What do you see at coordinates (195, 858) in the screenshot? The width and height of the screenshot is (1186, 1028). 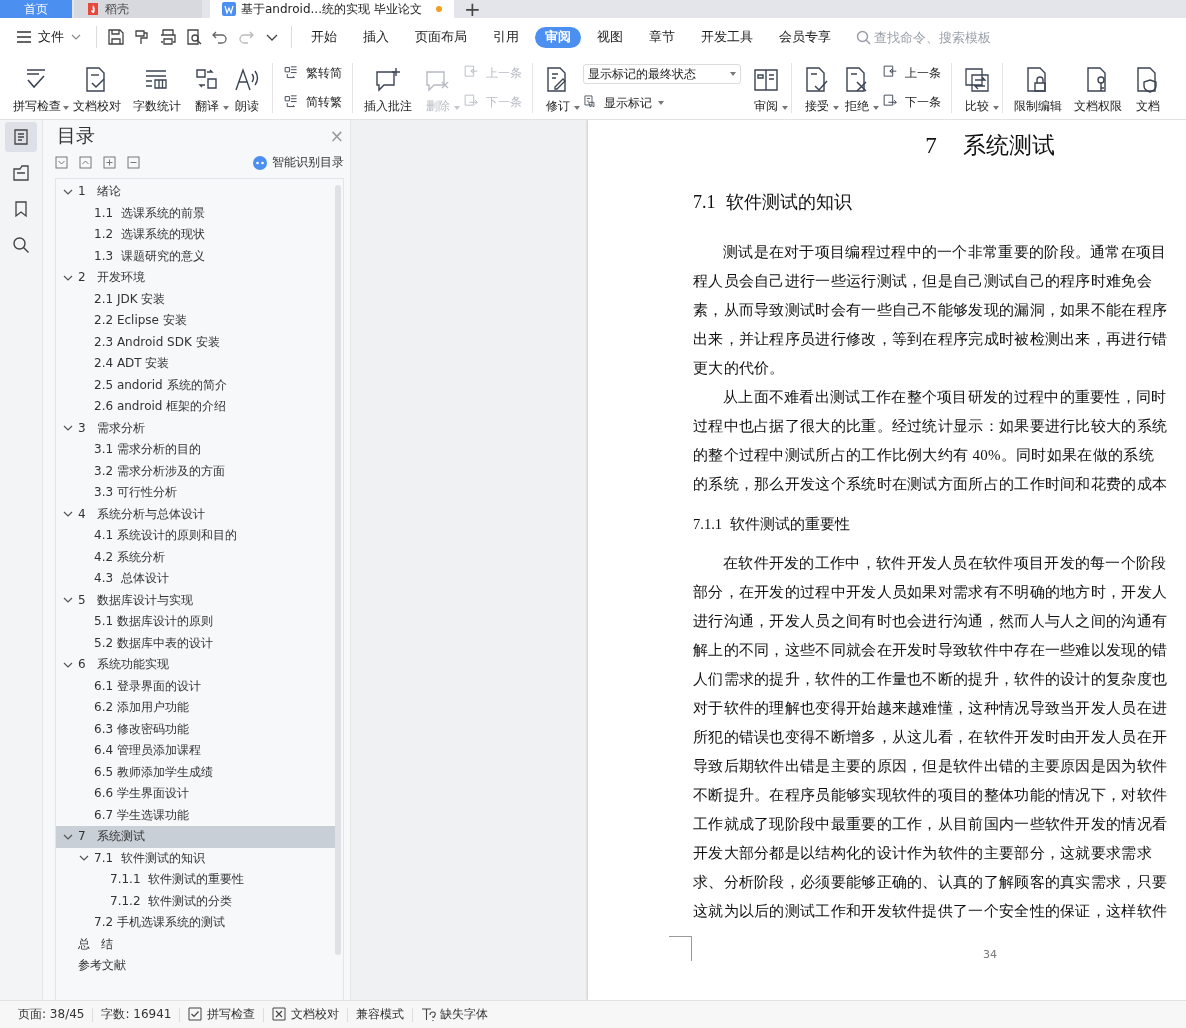 I see `outline-item: 7.1 软件测试的知识` at bounding box center [195, 858].